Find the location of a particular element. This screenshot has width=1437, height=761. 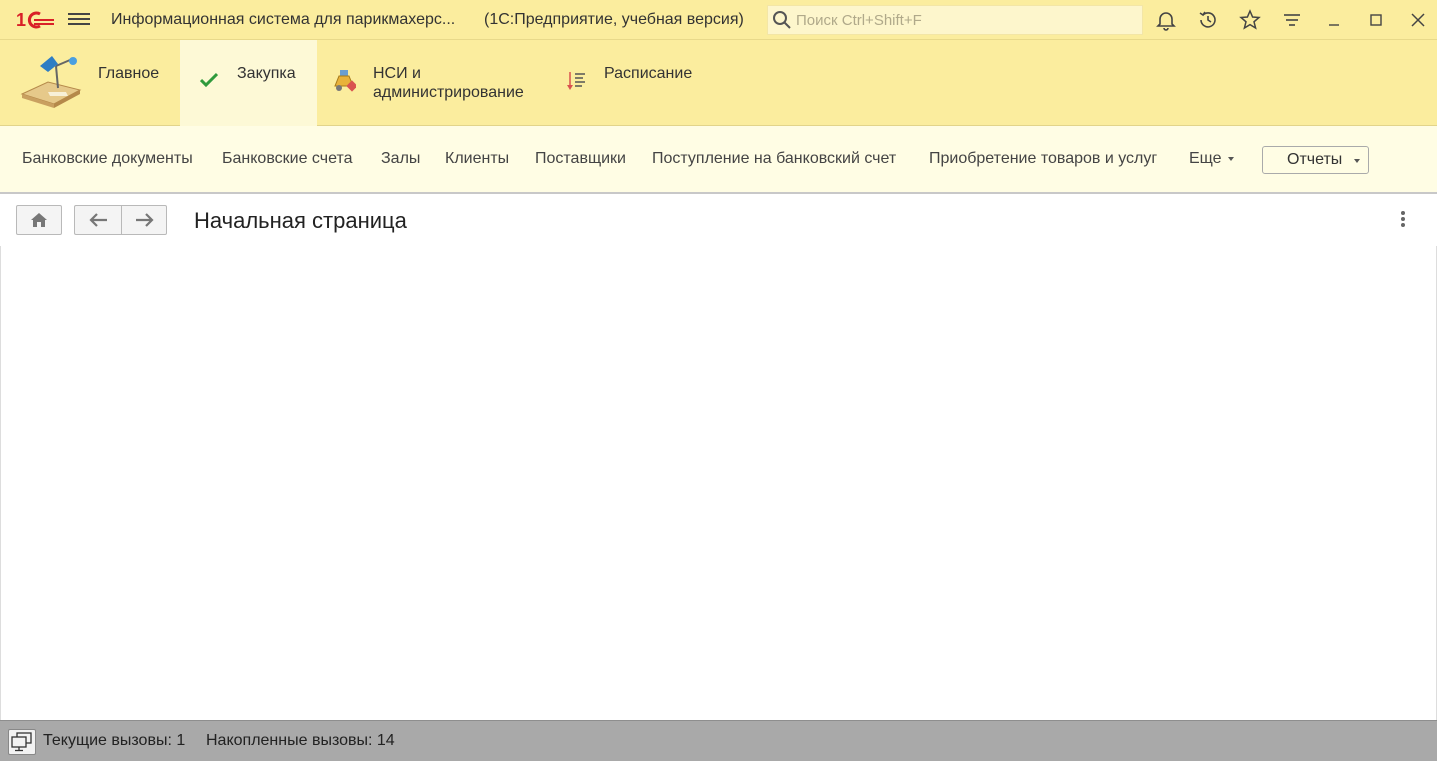

search-box is located at coordinates (955, 20).